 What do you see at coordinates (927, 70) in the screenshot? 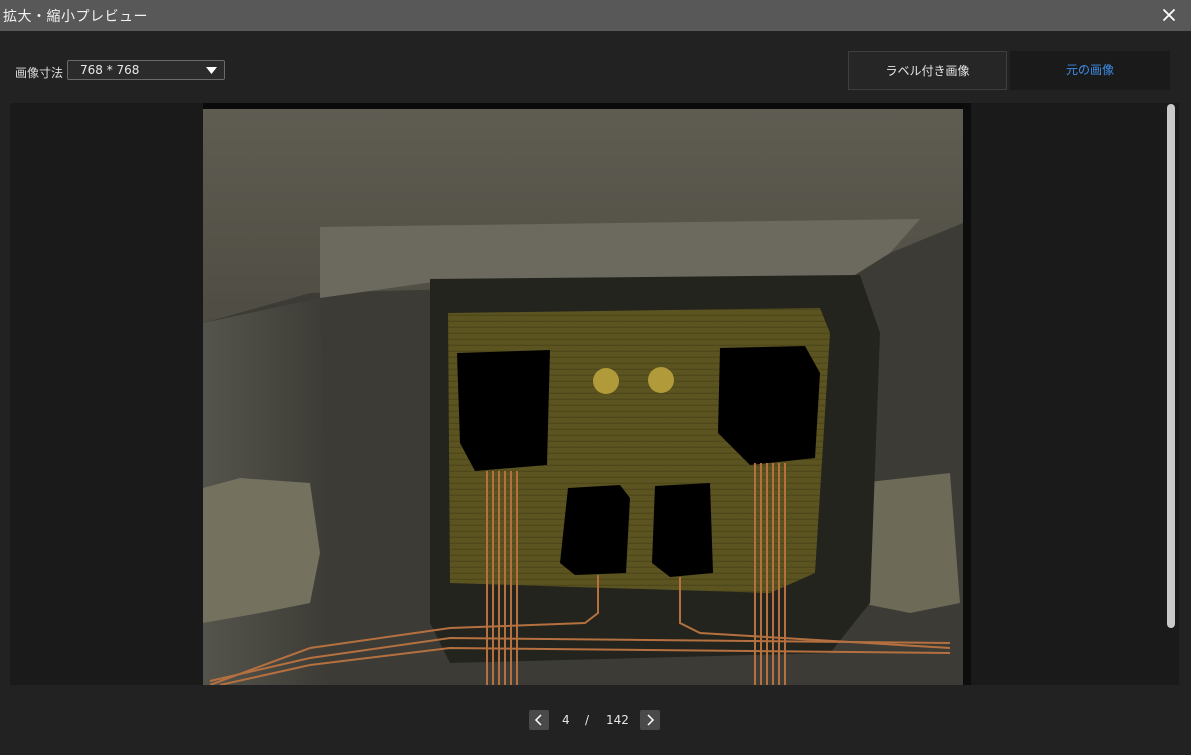
I see `tab-labeled-image: ラベル付き画像` at bounding box center [927, 70].